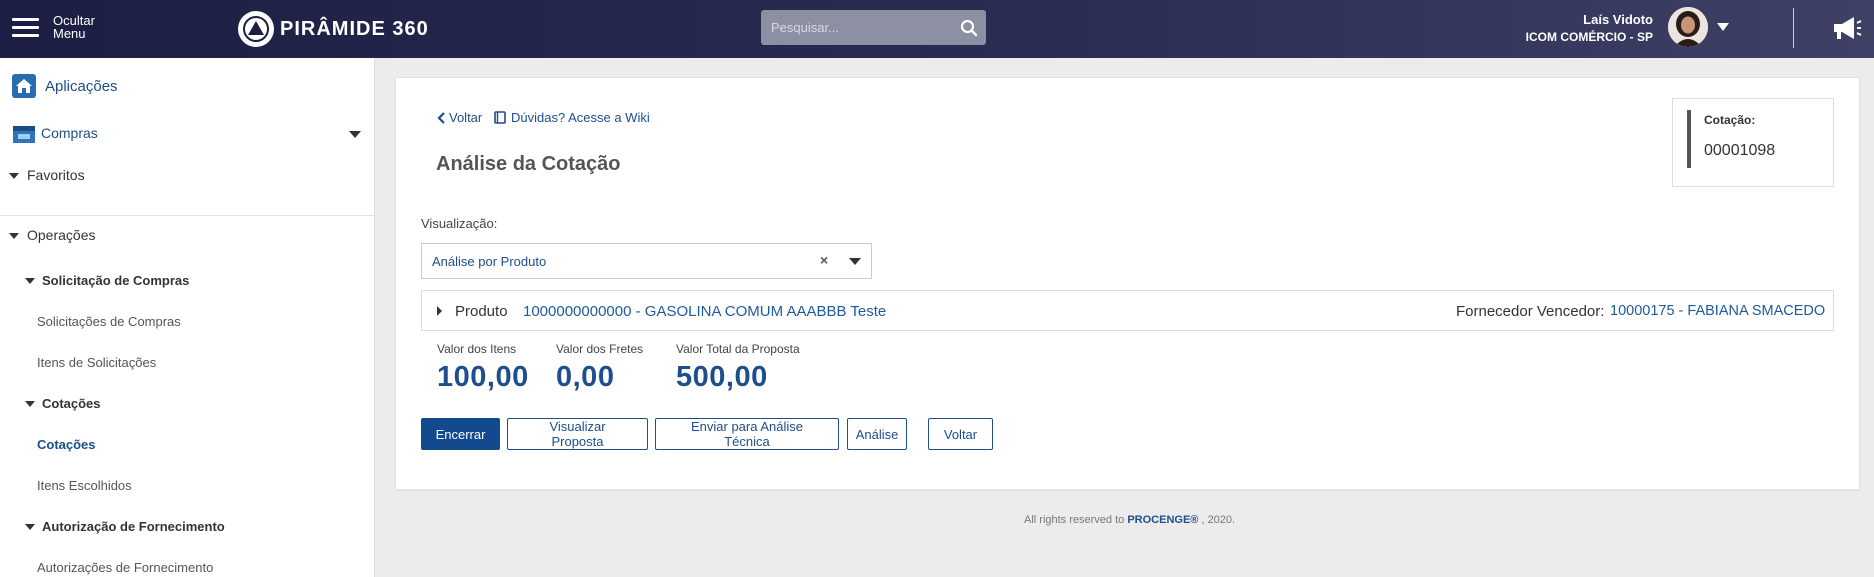 The width and height of the screenshot is (1874, 577). I want to click on visualizacao-selected-value: Análise por Produto, so click(489, 261).